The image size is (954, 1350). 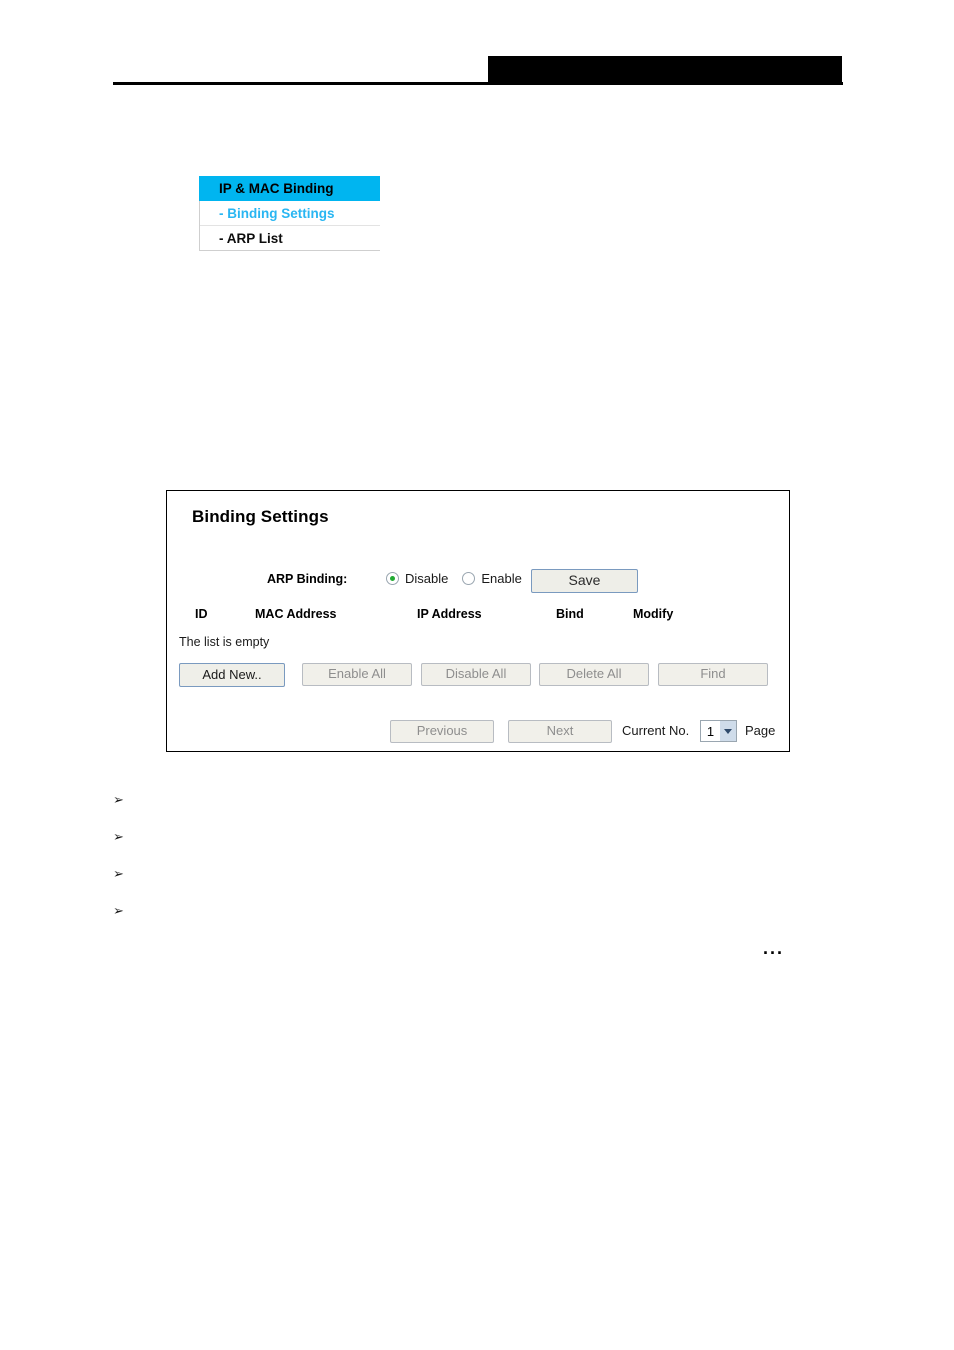 What do you see at coordinates (501, 578) in the screenshot?
I see `radio-enable-label: Enable` at bounding box center [501, 578].